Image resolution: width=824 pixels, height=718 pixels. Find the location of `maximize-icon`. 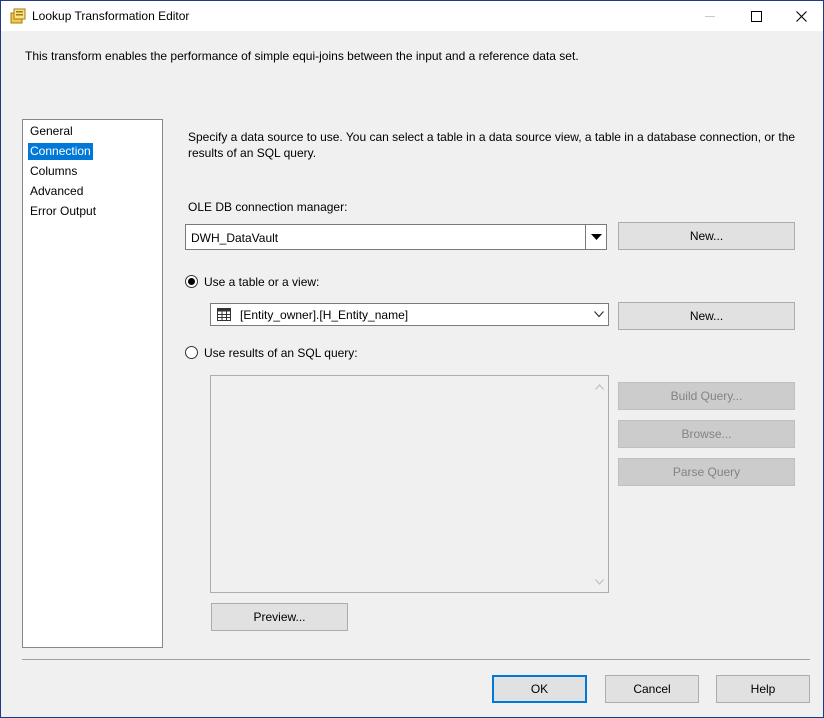

maximize-icon is located at coordinates (756, 16).